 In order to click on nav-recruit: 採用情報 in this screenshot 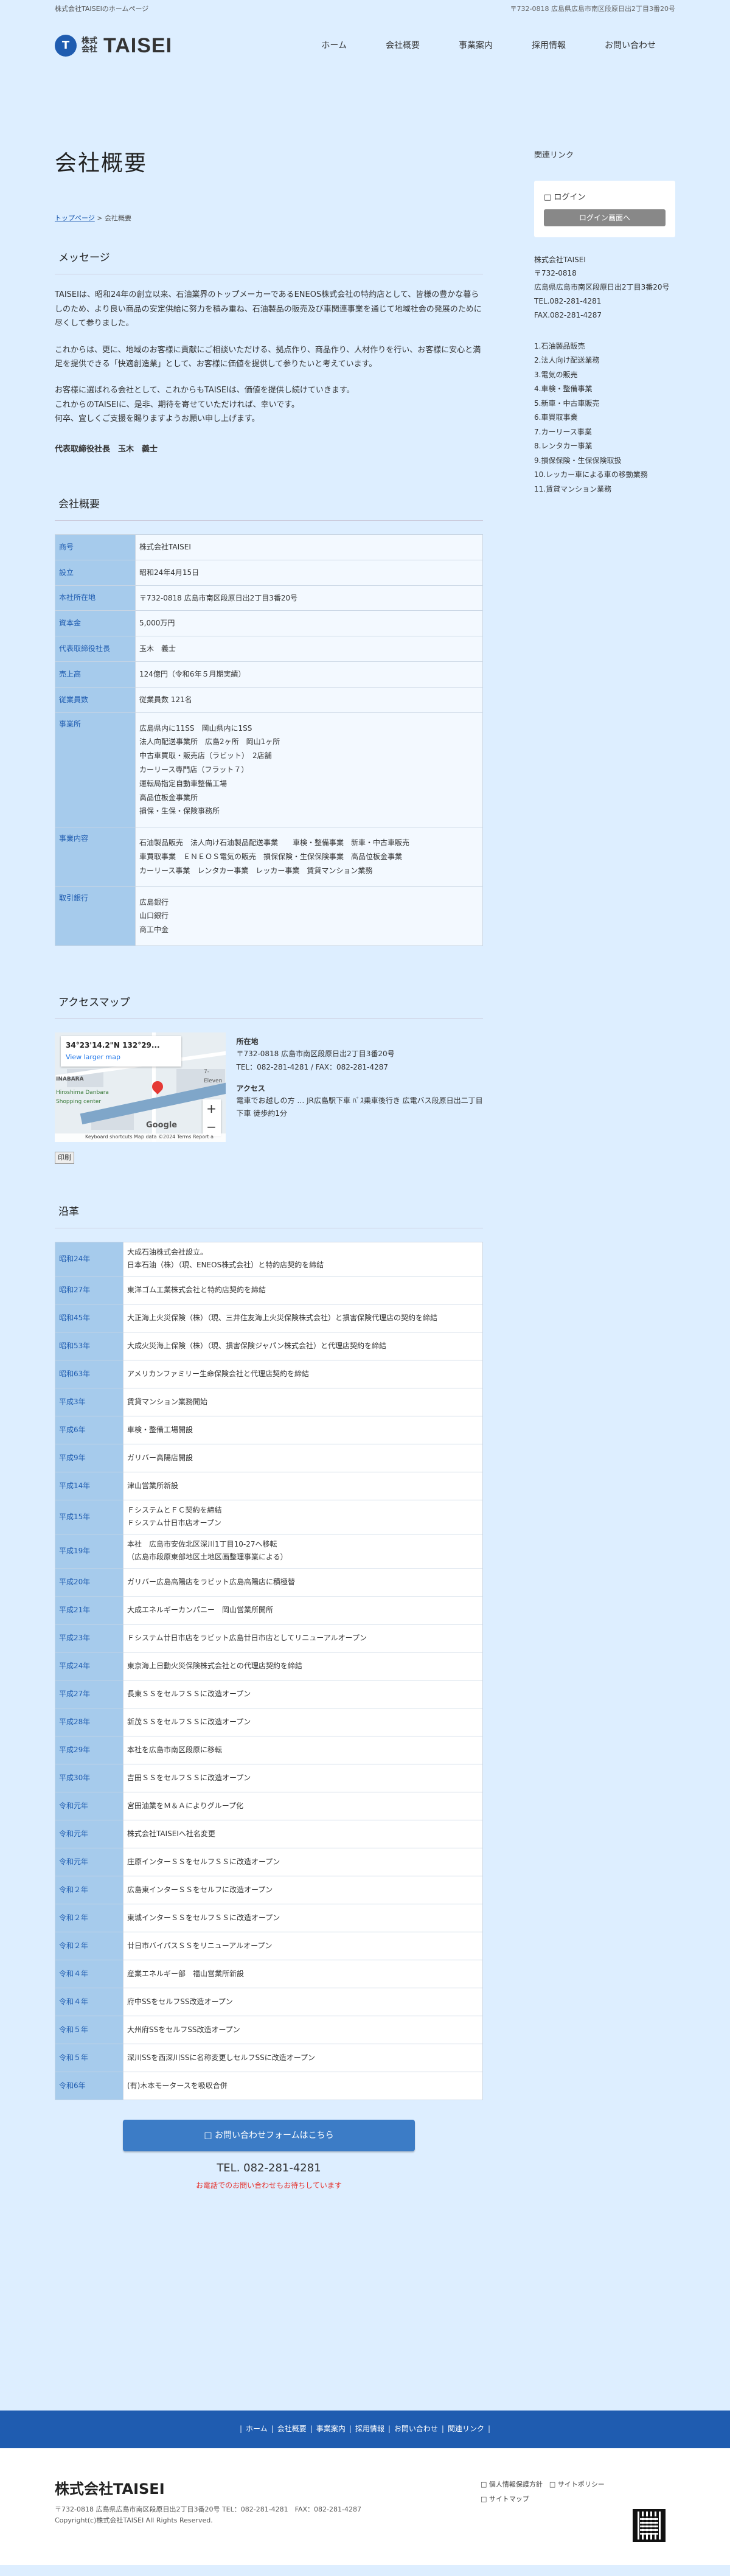, I will do `click(548, 45)`.